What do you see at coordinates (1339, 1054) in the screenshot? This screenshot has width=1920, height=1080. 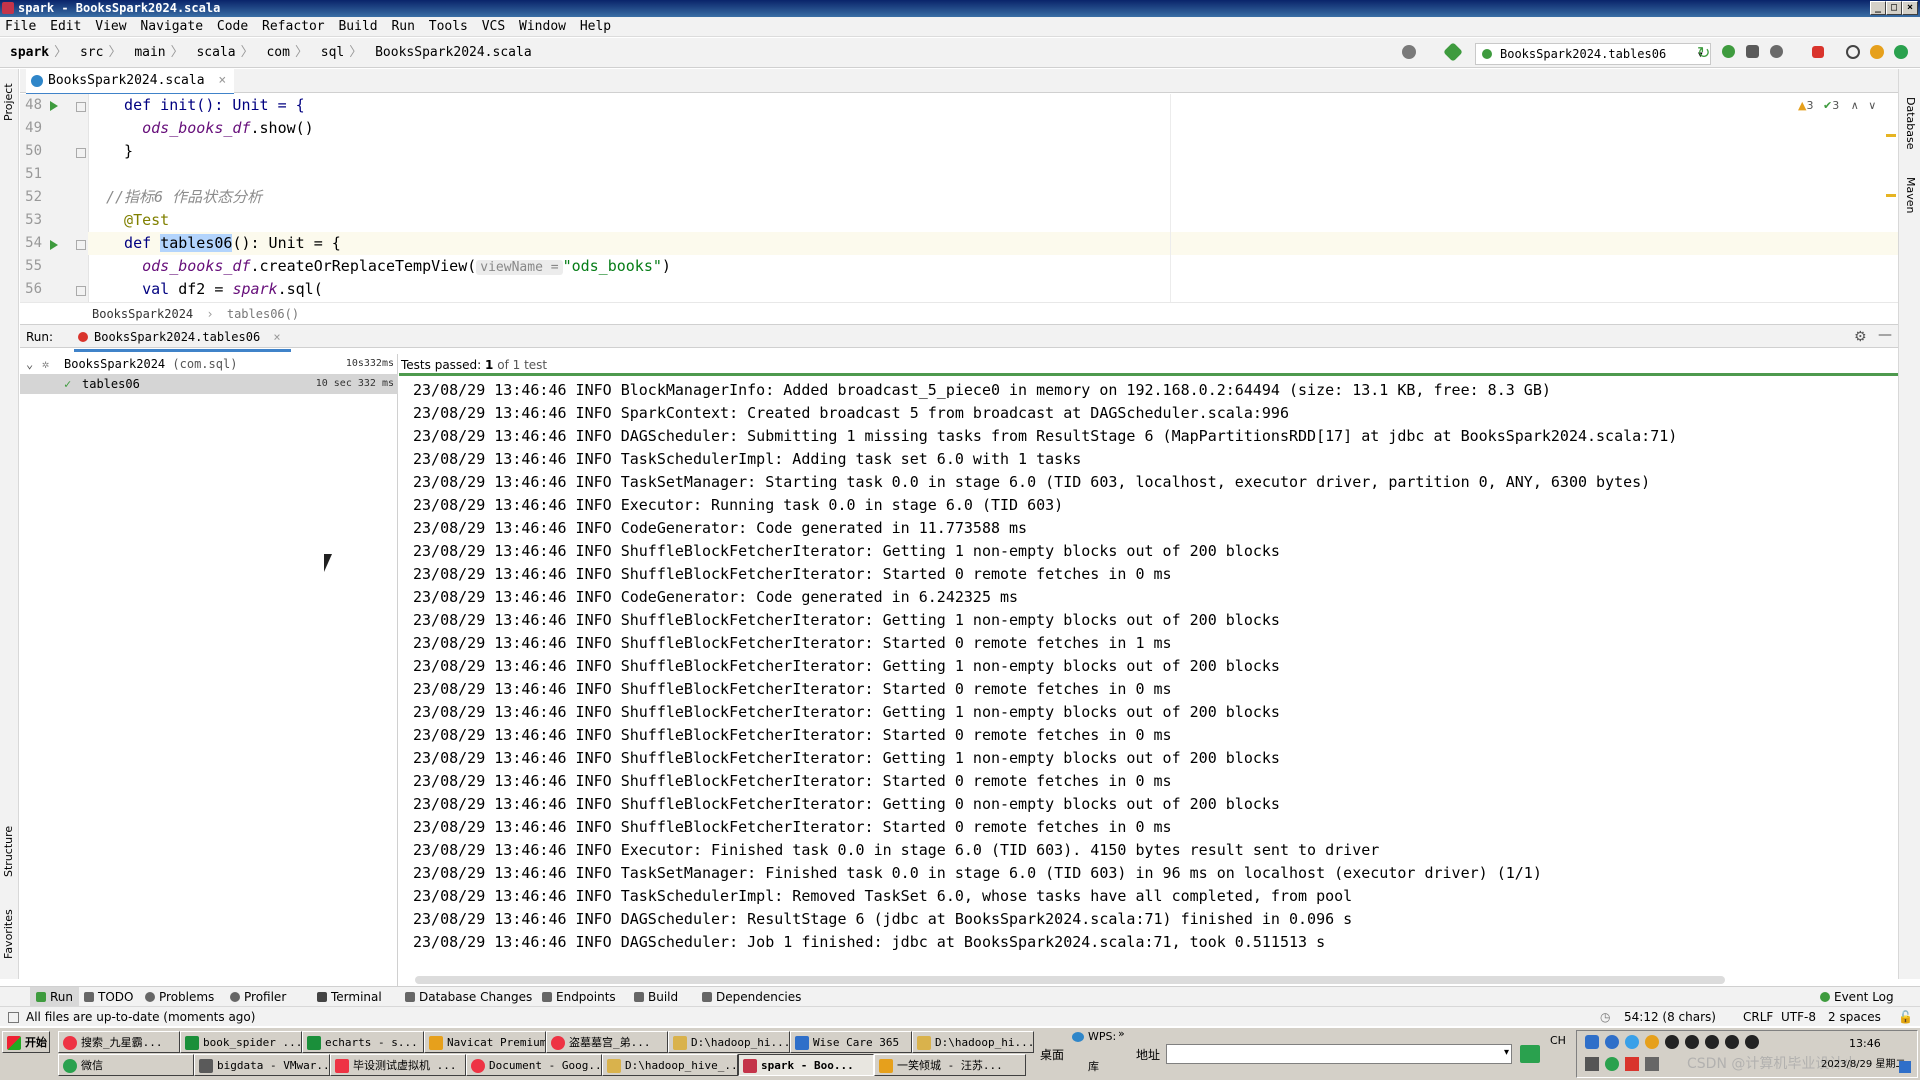 I see `address-input: ▾` at bounding box center [1339, 1054].